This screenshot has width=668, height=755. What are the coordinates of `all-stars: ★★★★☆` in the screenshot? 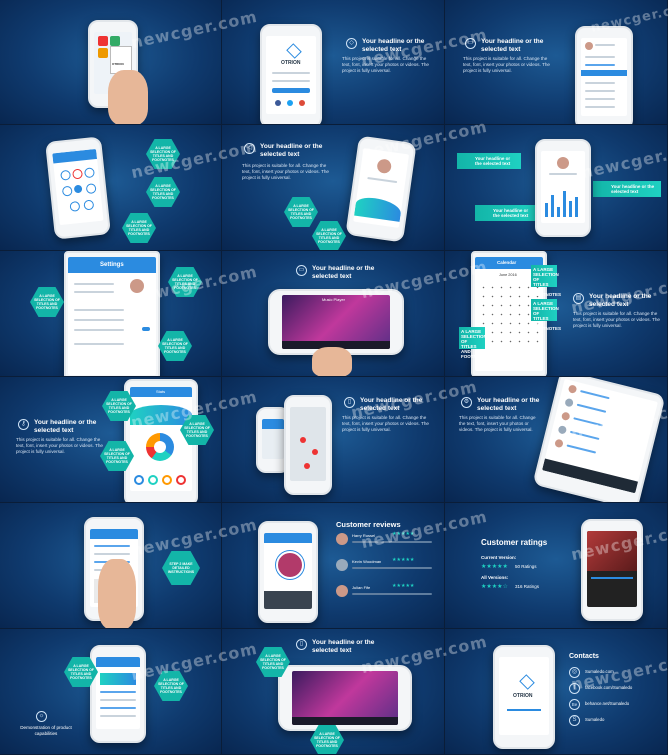 It's located at (494, 587).